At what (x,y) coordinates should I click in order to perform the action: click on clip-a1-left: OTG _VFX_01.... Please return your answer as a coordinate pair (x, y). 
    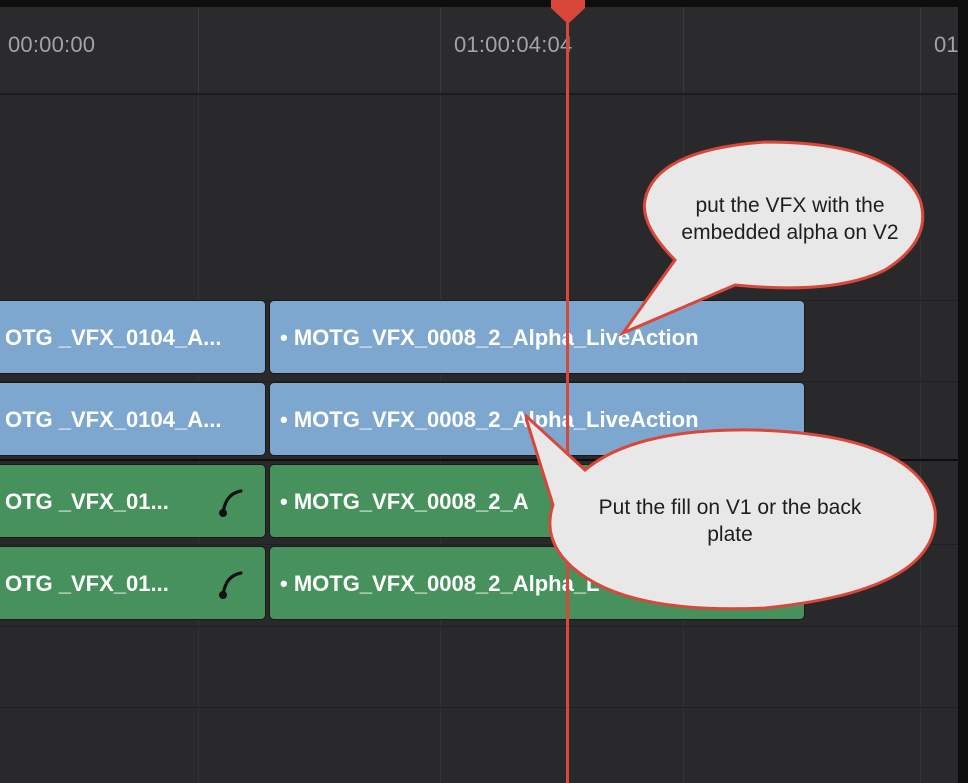
    Looking at the image, I should click on (133, 501).